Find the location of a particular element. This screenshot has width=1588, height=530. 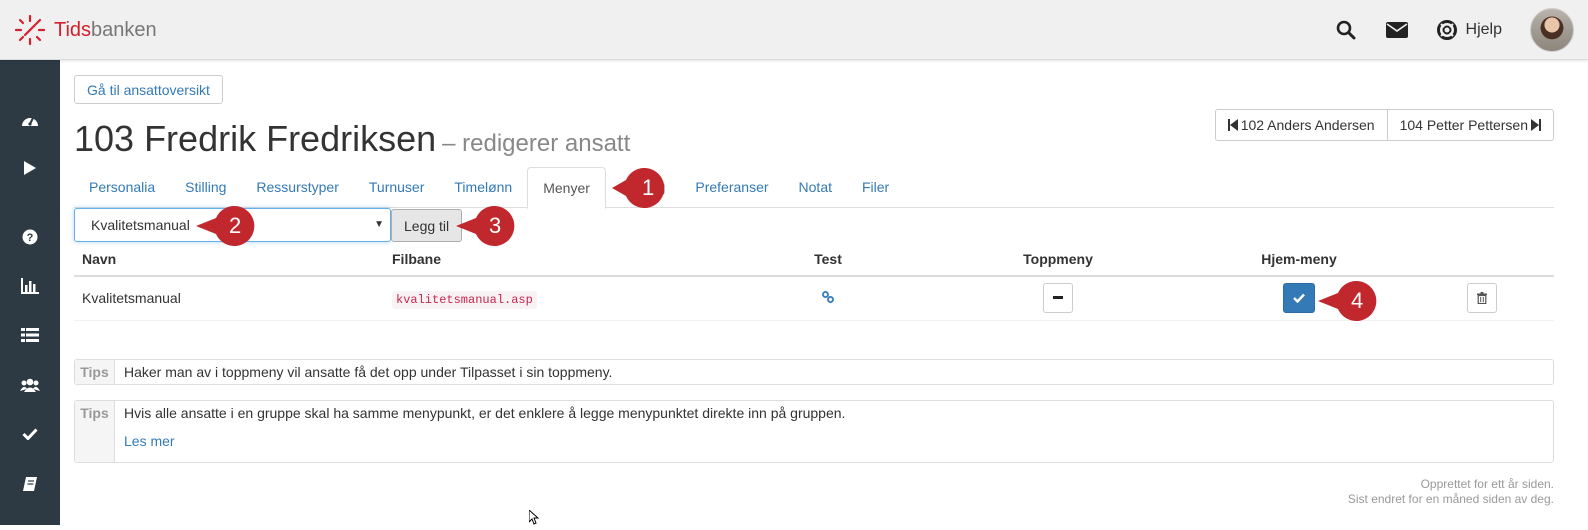

employee-navigation: 102 Anders Andersen 104 Petter Pettersen is located at coordinates (1384, 125).